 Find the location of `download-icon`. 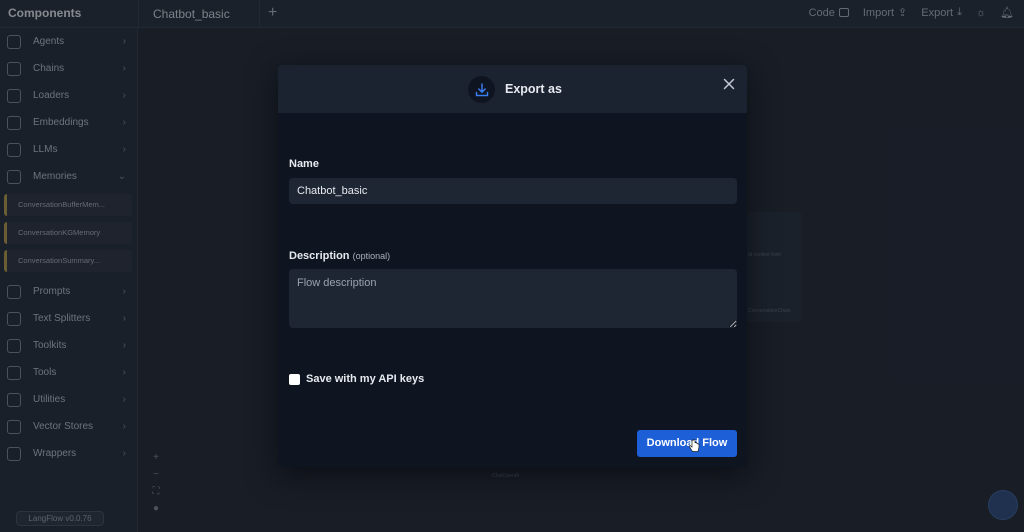

download-icon is located at coordinates (481, 89).